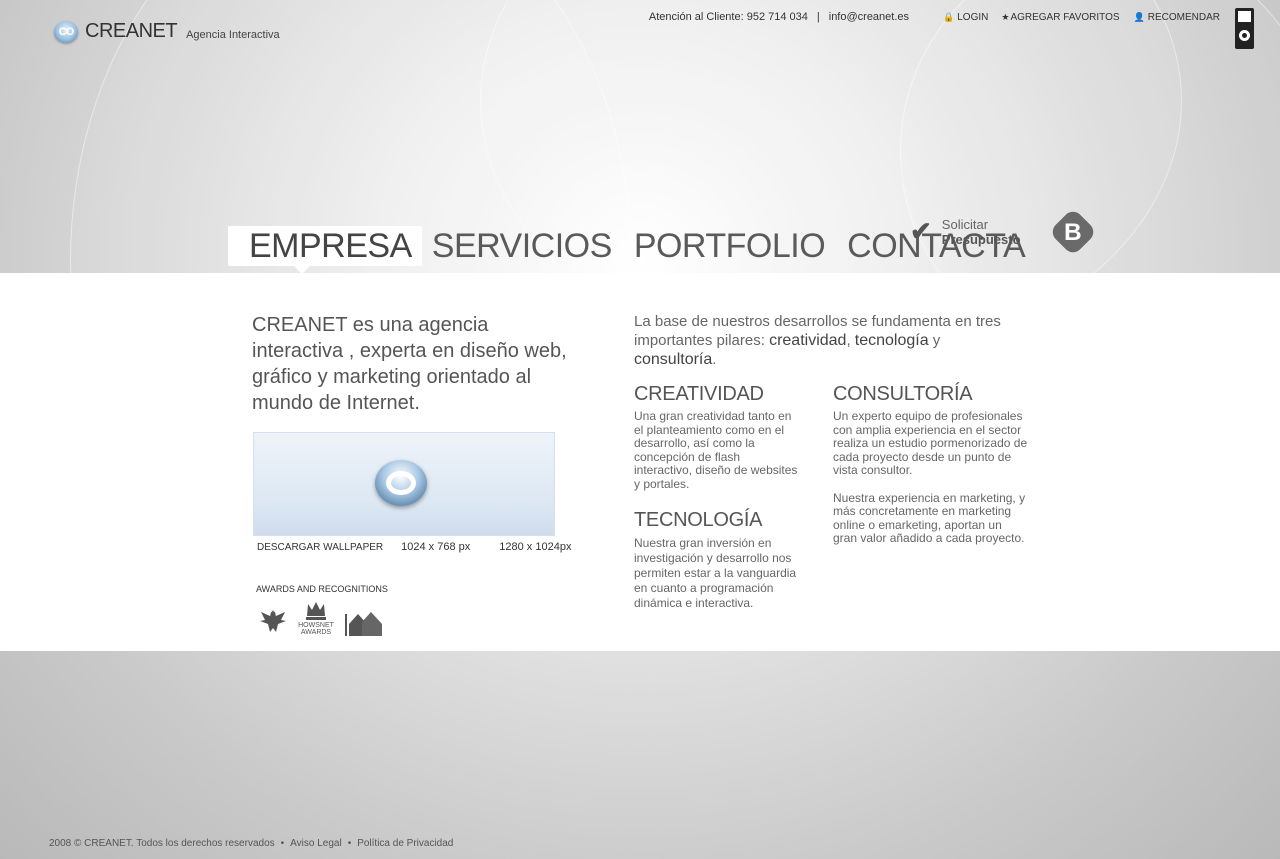  Describe the element at coordinates (316, 843) in the screenshot. I see `legal-notice-link: Aviso Legal` at that location.